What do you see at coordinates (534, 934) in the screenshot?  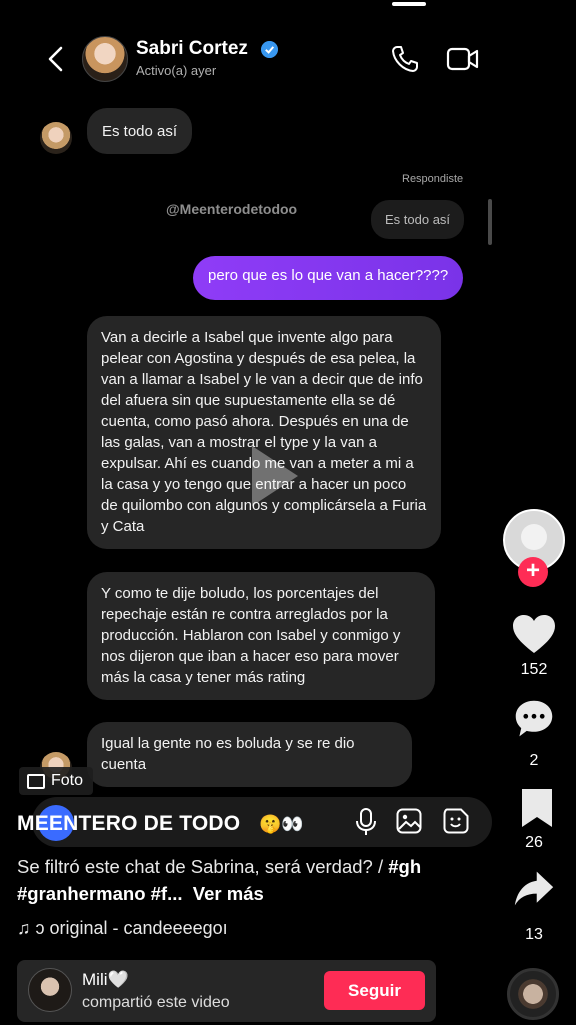 I see `shares-count: 13` at bounding box center [534, 934].